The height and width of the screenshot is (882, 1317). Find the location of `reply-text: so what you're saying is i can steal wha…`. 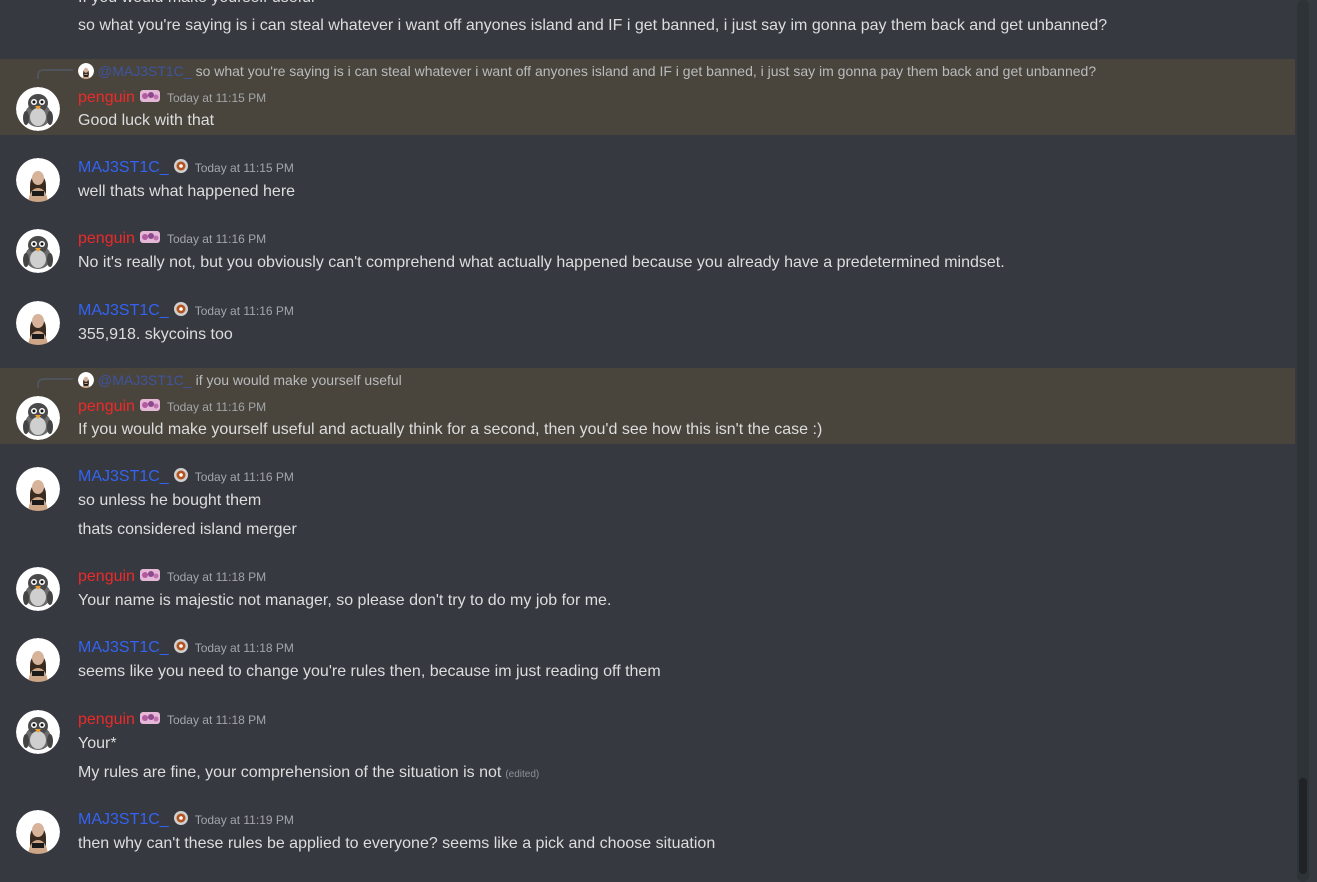

reply-text: so what you're saying is i can steal wha… is located at coordinates (646, 71).